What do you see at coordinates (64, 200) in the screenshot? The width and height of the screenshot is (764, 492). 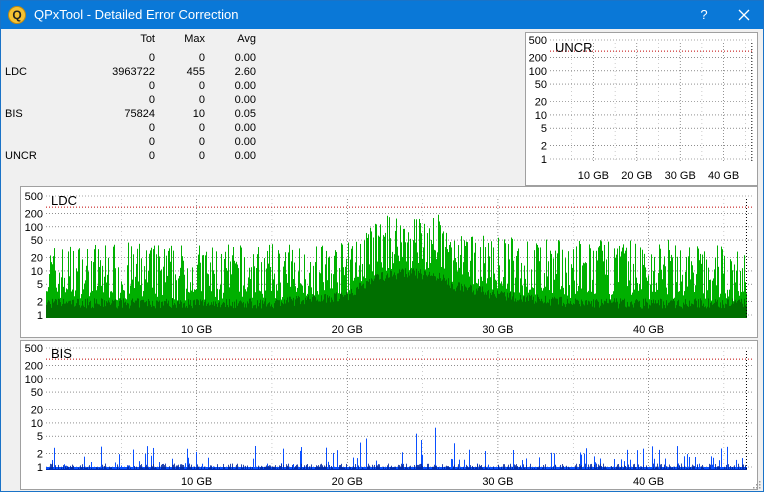 I see `chart-title: LDC` at bounding box center [64, 200].